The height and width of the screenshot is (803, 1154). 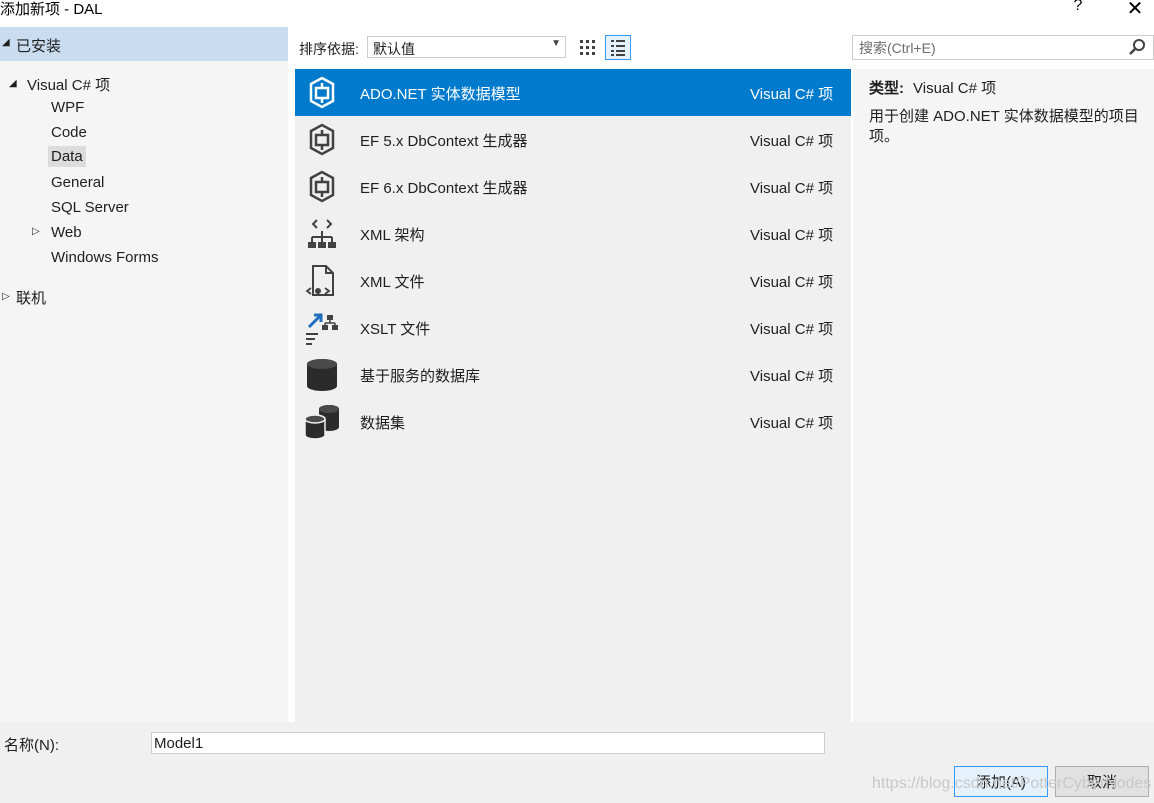 What do you see at coordinates (392, 235) in the screenshot?
I see `item-name: XML 架构` at bounding box center [392, 235].